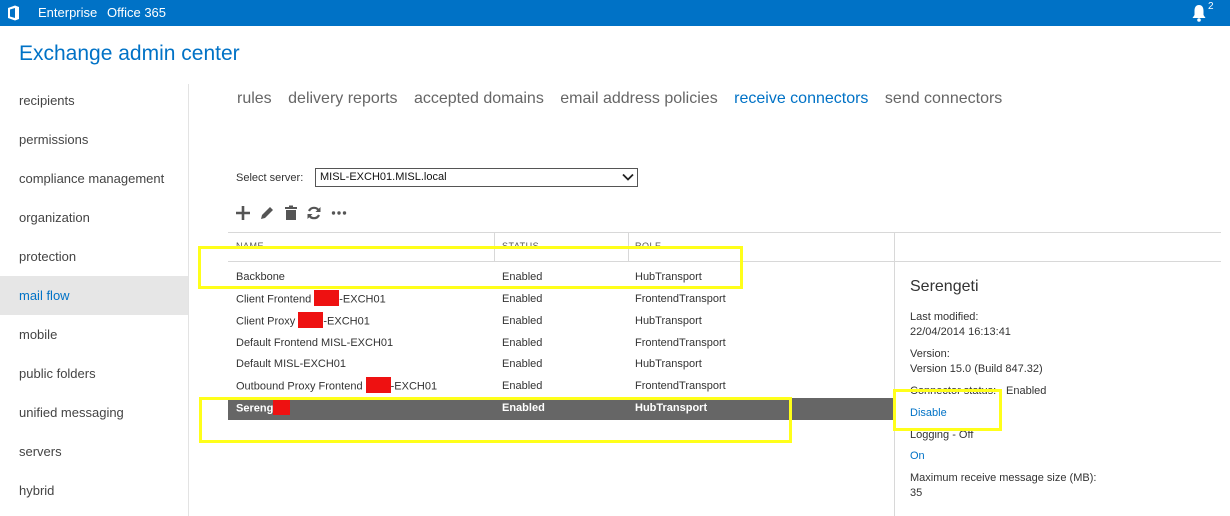 The image size is (1230, 516). I want to click on nav-item-compliance-management: compliance management, so click(94, 178).